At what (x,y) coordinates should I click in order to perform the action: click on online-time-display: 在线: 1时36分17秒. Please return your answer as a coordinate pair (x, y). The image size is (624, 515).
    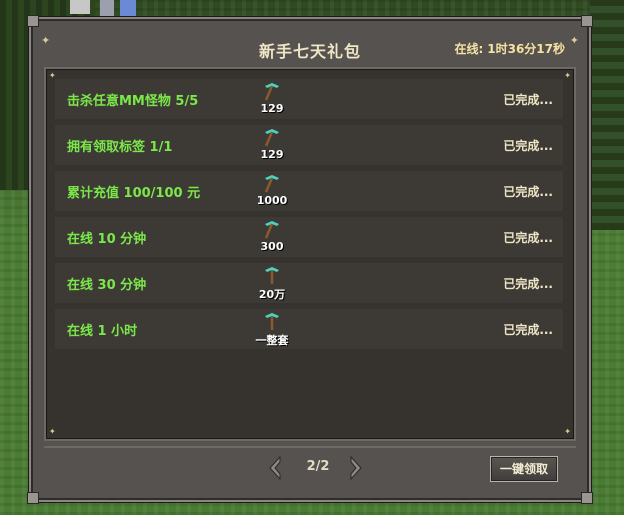
    Looking at the image, I should click on (507, 48).